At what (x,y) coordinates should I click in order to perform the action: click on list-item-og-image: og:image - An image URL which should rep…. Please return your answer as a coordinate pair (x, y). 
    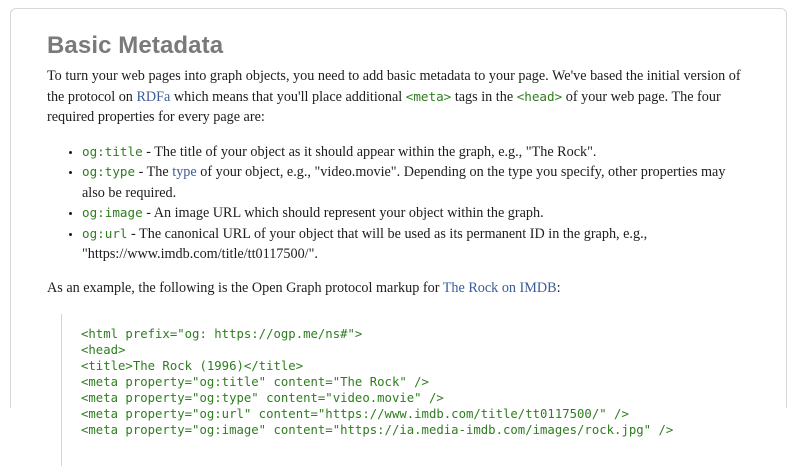
    Looking at the image, I should click on (414, 213).